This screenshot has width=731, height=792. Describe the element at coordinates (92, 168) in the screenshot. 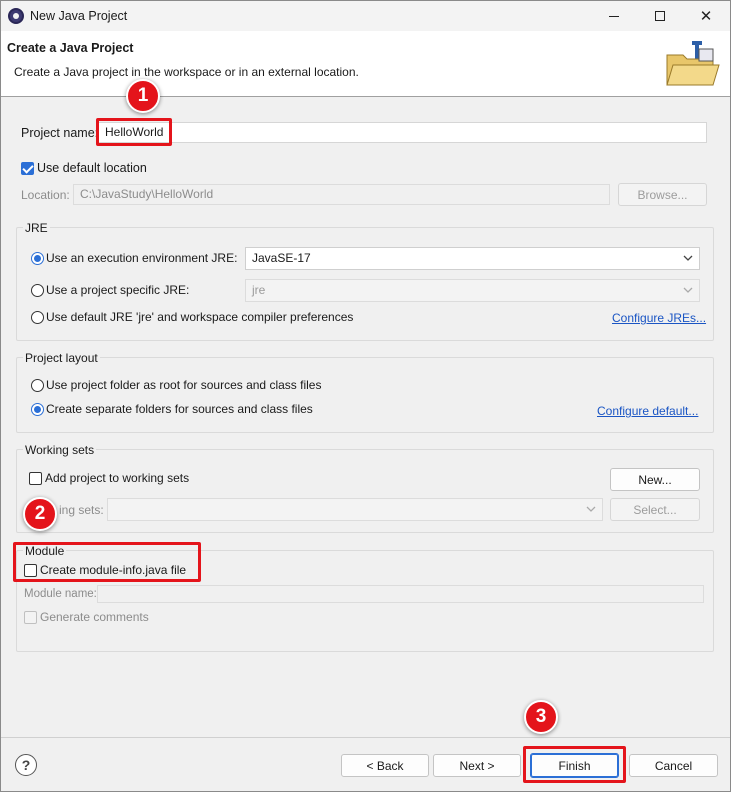

I see `use-default-location-label: Use default location` at that location.